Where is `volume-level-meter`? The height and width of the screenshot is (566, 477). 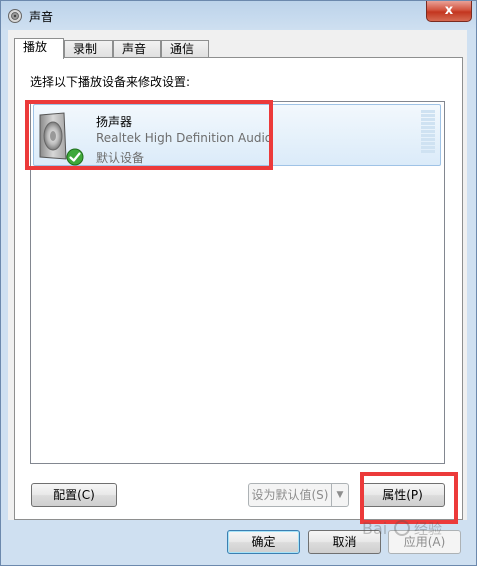
volume-level-meter is located at coordinates (428, 132).